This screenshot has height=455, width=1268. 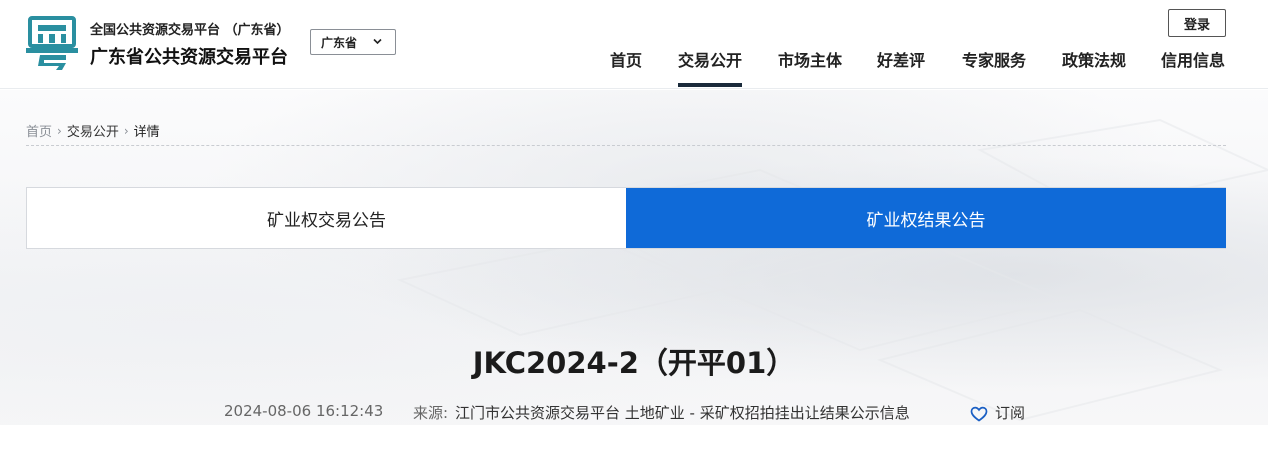 I want to click on nav-item-expert-services: 专家服务, so click(x=994, y=68).